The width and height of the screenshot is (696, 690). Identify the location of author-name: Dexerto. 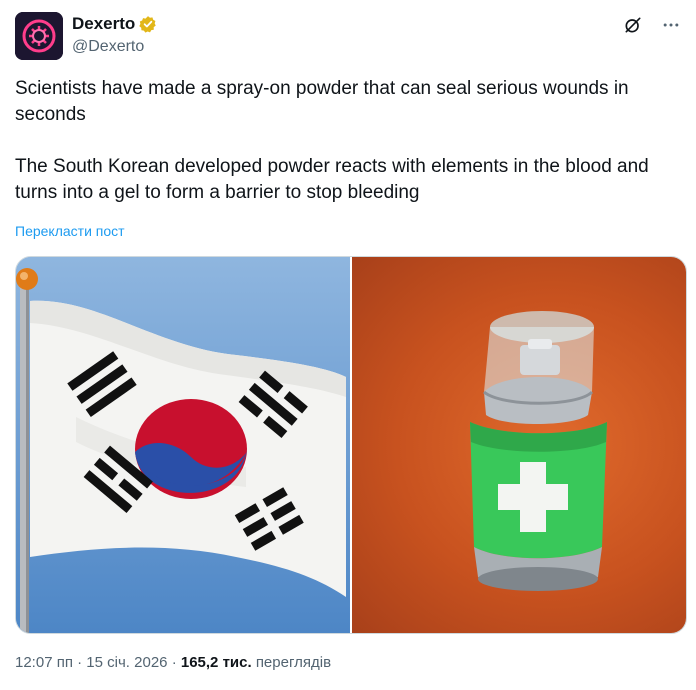
(103, 24).